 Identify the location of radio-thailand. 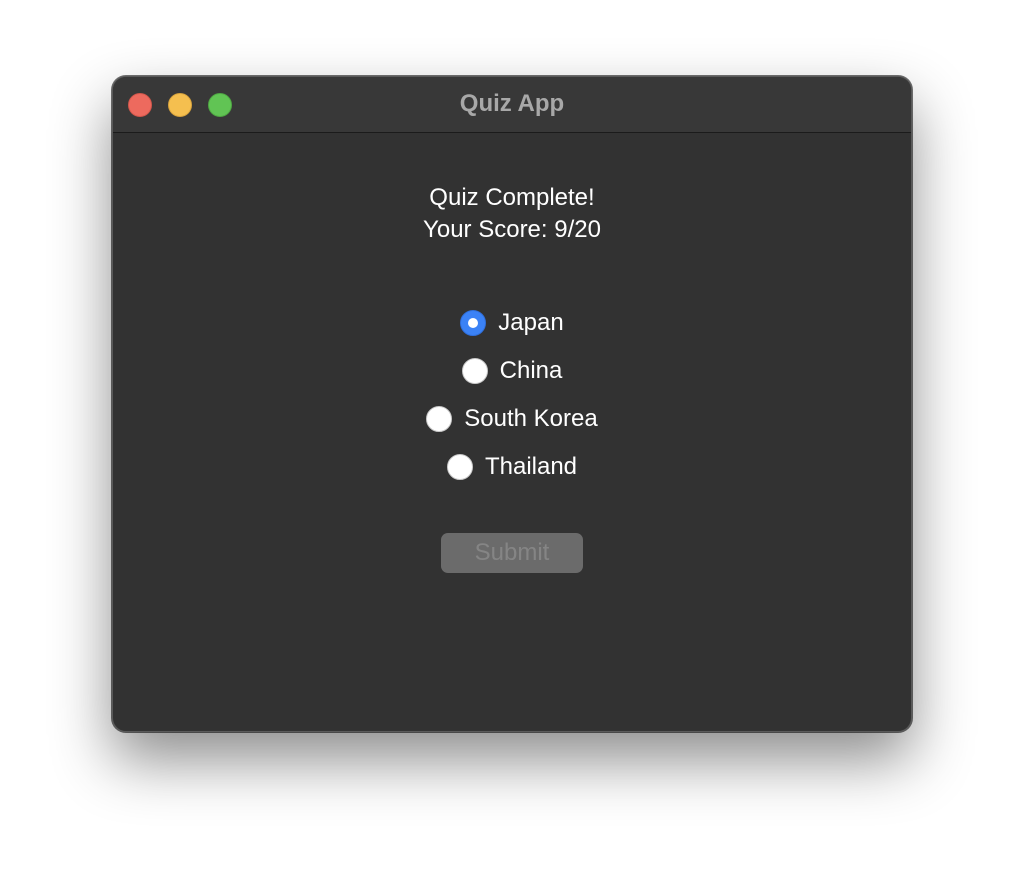
(459, 467).